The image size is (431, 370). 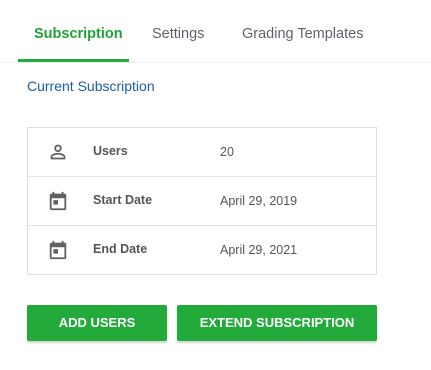 I want to click on tab-subscription: Subscription, so click(x=78, y=31).